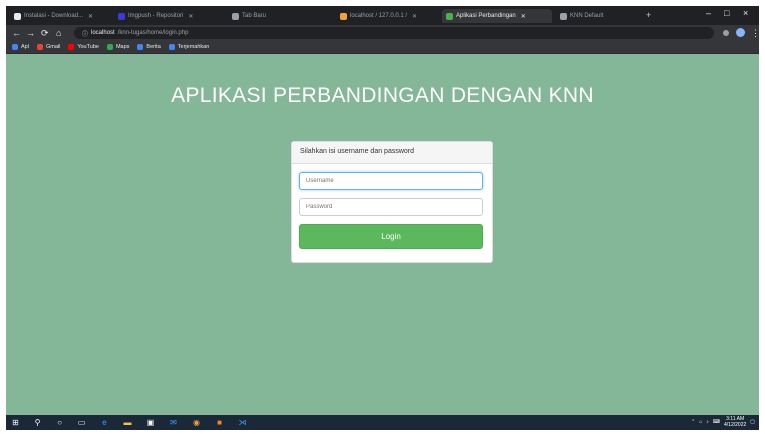 This screenshot has width=765, height=434. Describe the element at coordinates (755, 33) in the screenshot. I see `menu-kebab-icon: ⋮` at that location.